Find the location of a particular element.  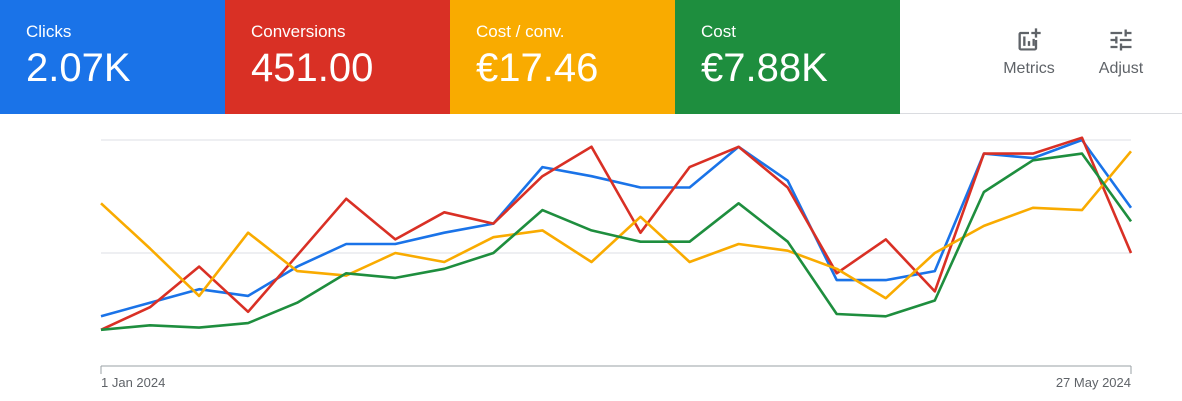

metric-card-cost-per-conv: Cost / conv. €17.46 is located at coordinates (562, 57).